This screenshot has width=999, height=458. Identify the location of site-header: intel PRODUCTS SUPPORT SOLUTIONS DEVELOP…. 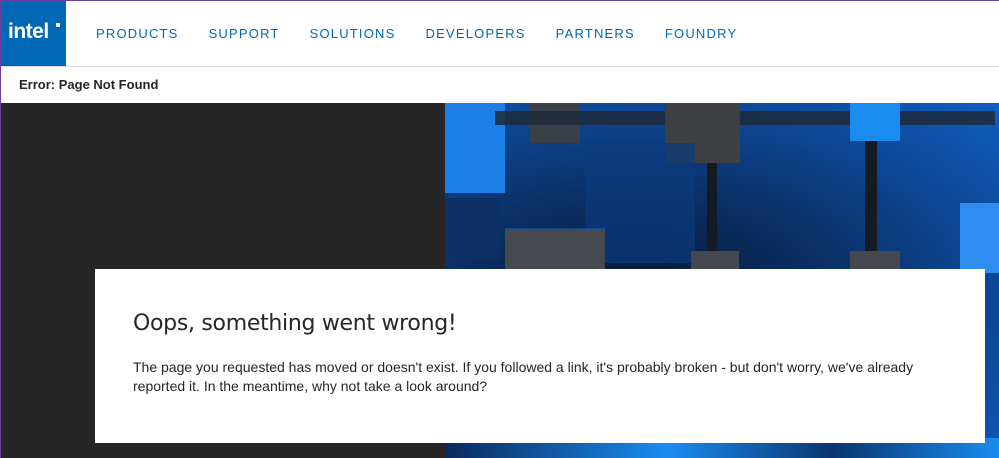
(499, 33).